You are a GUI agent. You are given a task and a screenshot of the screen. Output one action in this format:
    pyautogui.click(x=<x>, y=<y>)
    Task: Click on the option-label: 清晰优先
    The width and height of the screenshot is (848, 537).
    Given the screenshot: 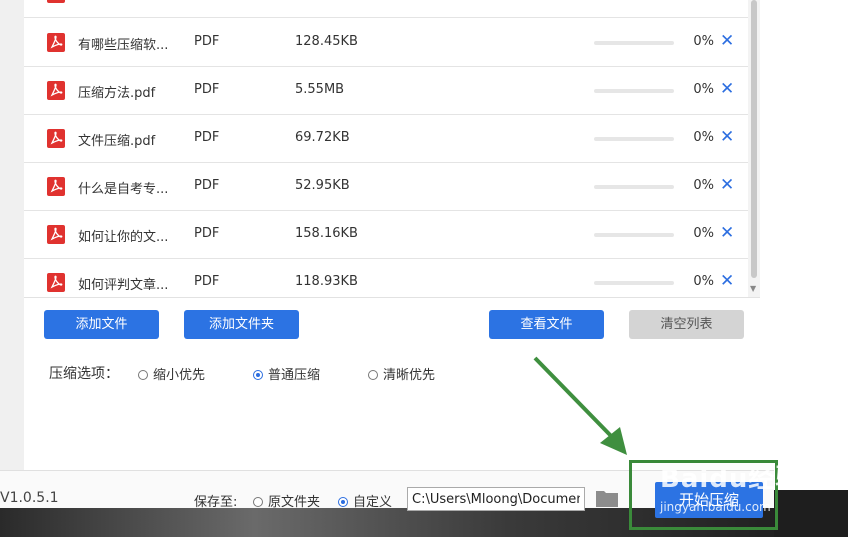 What is the action you would take?
    pyautogui.click(x=409, y=375)
    